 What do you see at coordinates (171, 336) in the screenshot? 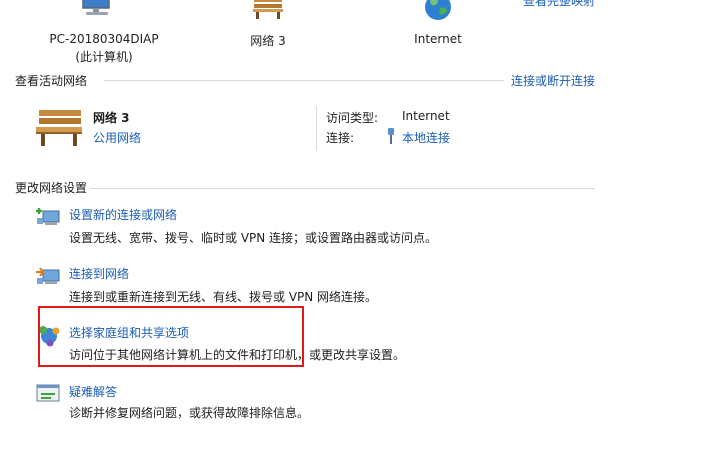
I see `red-highlight-box` at bounding box center [171, 336].